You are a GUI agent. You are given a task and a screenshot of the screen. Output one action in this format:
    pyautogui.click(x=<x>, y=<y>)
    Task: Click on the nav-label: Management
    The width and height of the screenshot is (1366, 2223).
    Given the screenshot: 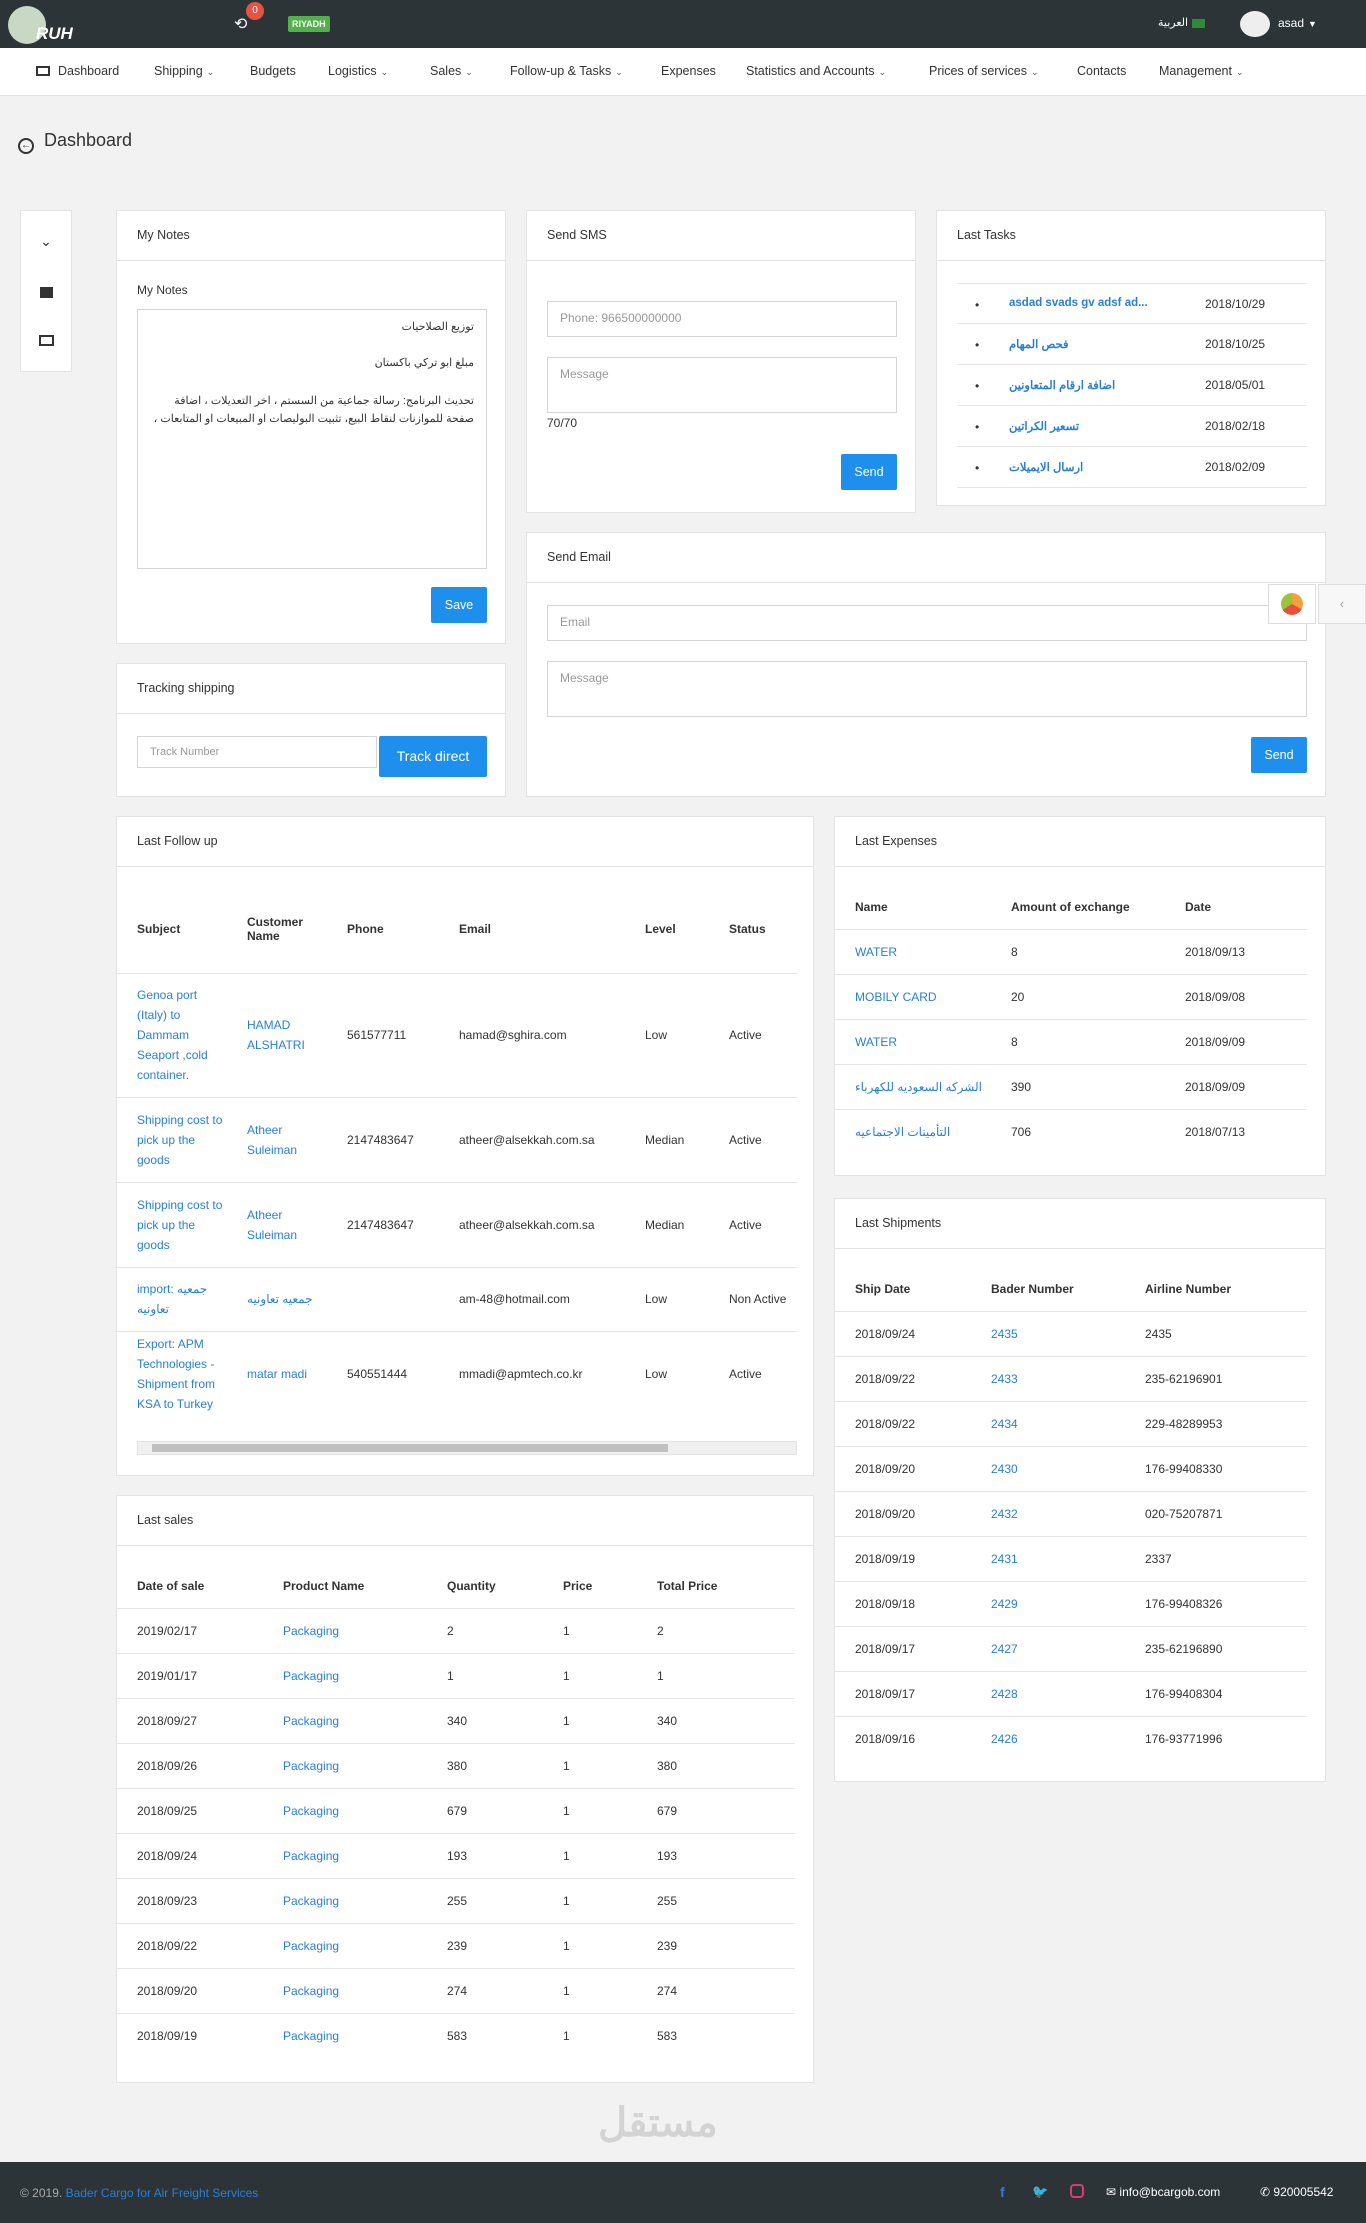 What is the action you would take?
    pyautogui.click(x=1195, y=71)
    